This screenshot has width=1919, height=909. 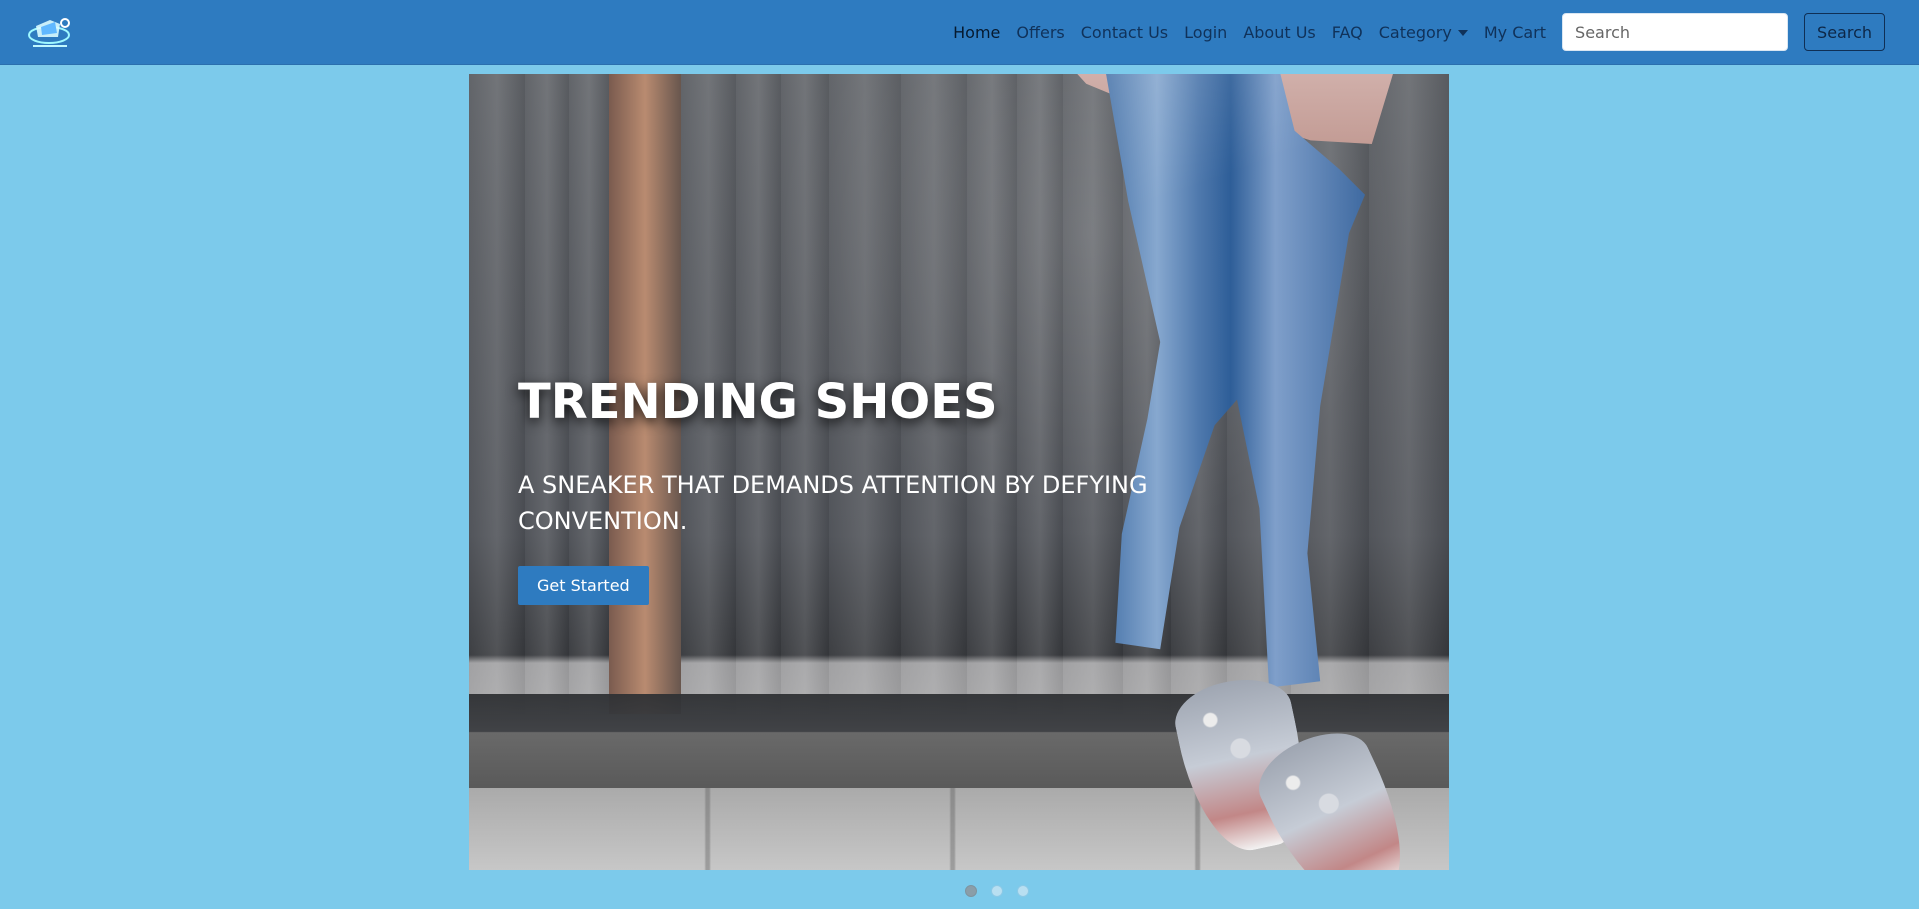 I want to click on carousel-indicators, so click(x=997, y=891).